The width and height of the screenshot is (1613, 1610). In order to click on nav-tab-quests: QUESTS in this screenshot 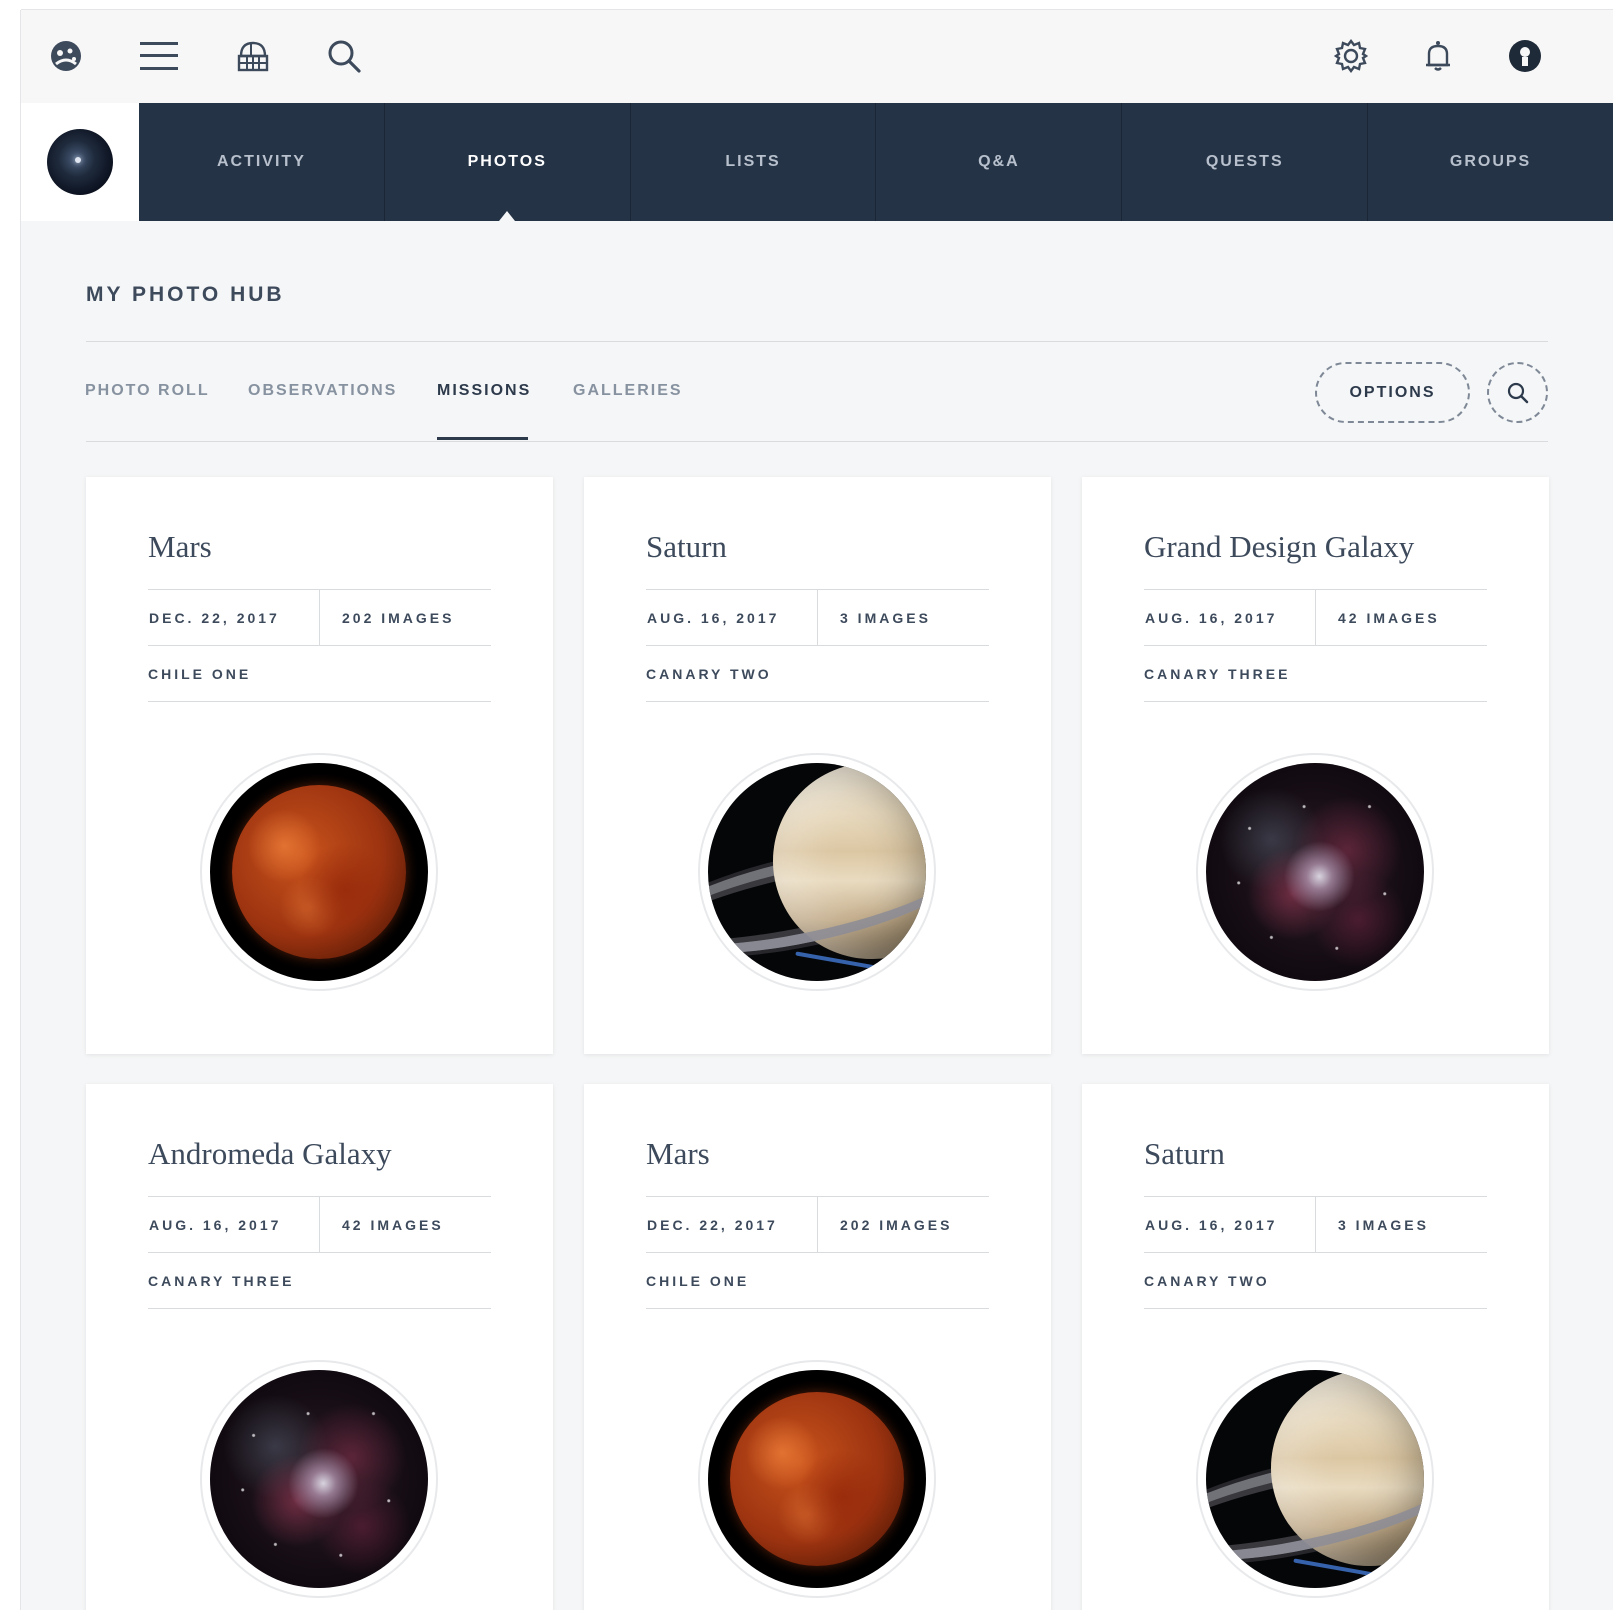, I will do `click(1245, 162)`.